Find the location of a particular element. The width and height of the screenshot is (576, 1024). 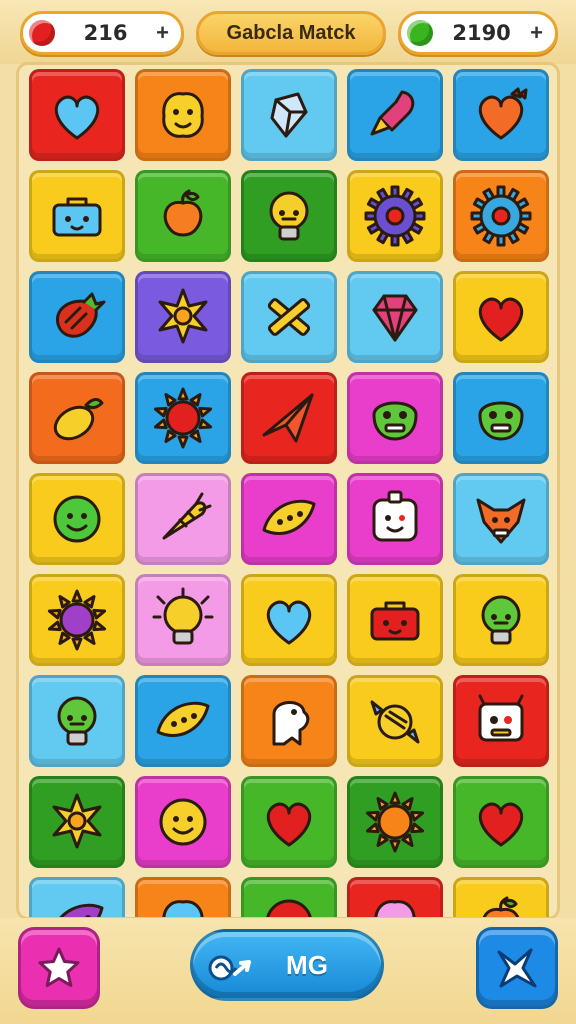

star-icon is located at coordinates (59, 967).